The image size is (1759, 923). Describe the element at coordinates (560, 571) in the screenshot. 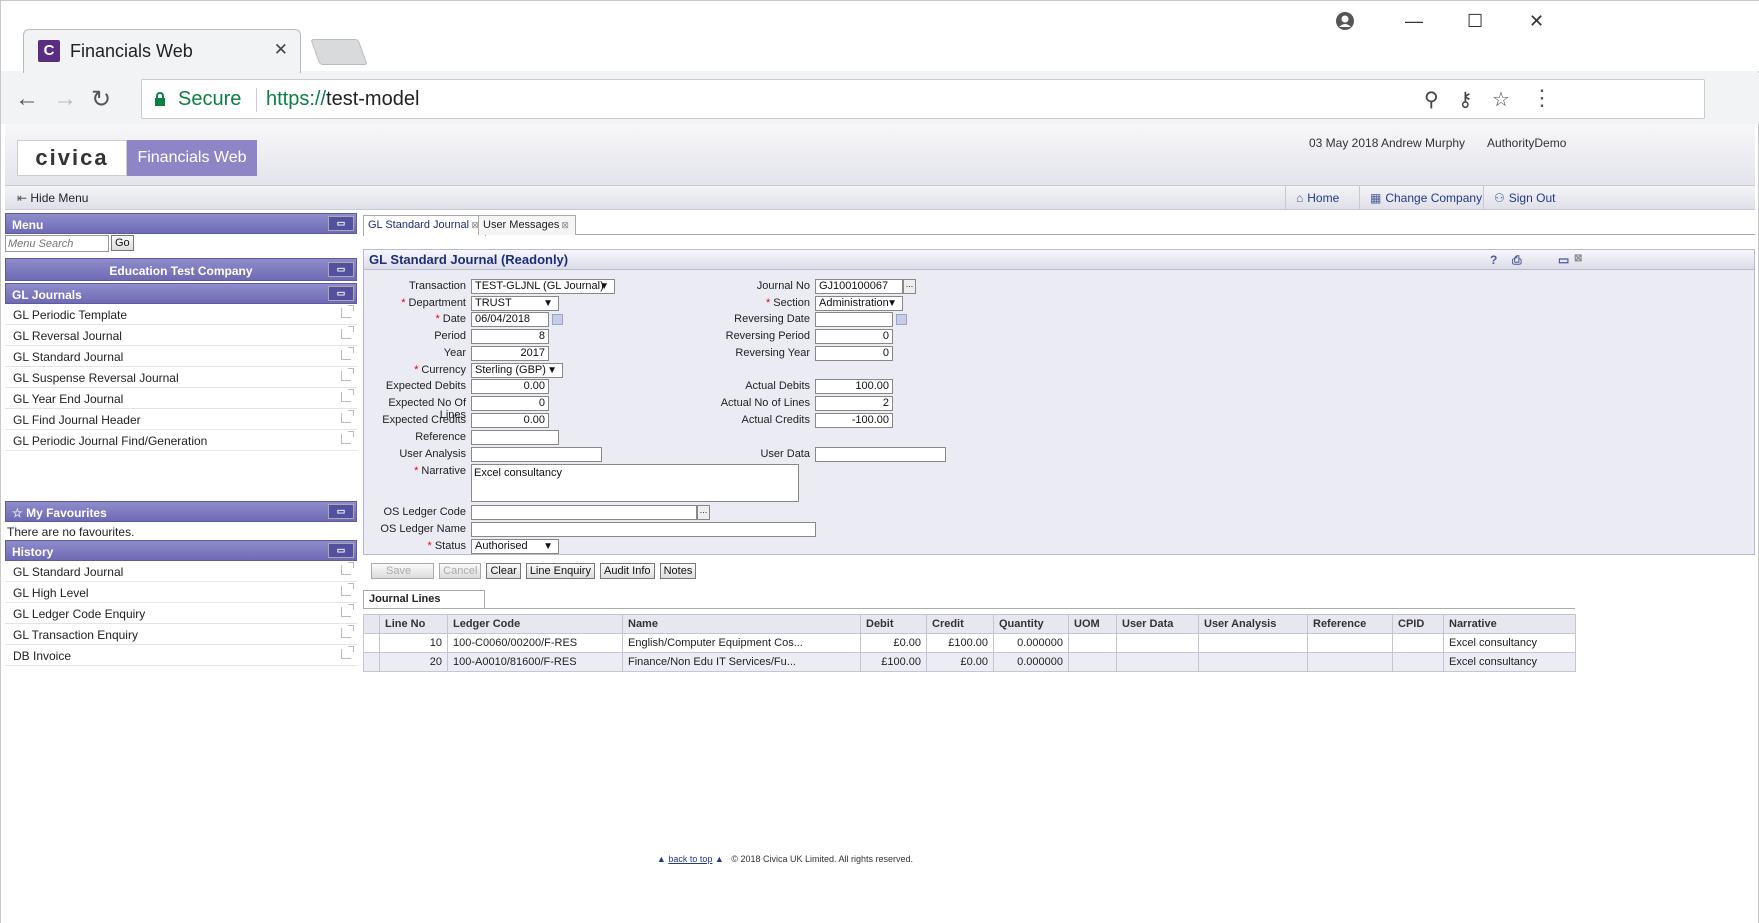

I see `line-enquiry-button: Line Enquiry` at that location.